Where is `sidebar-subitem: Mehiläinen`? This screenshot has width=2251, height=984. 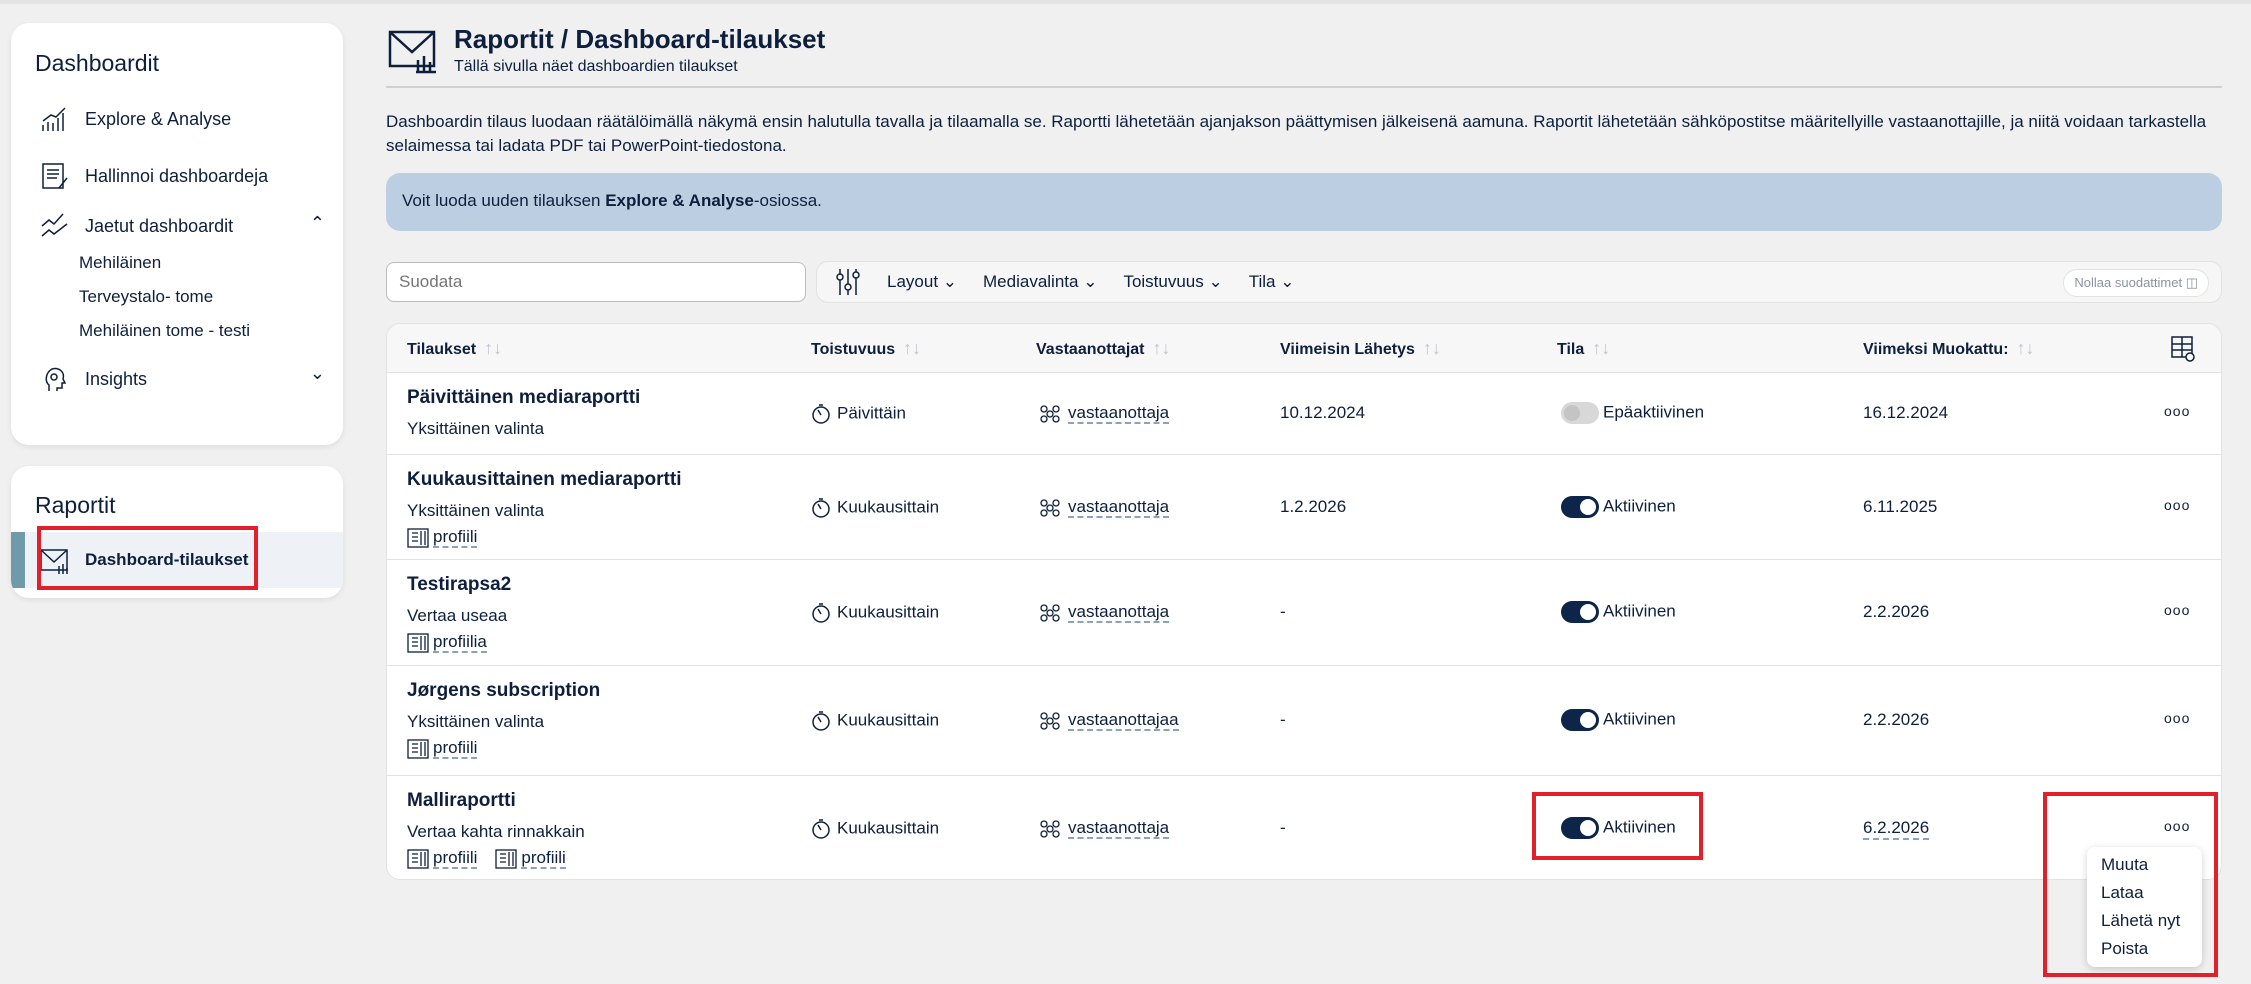 sidebar-subitem: Mehiläinen is located at coordinates (120, 263).